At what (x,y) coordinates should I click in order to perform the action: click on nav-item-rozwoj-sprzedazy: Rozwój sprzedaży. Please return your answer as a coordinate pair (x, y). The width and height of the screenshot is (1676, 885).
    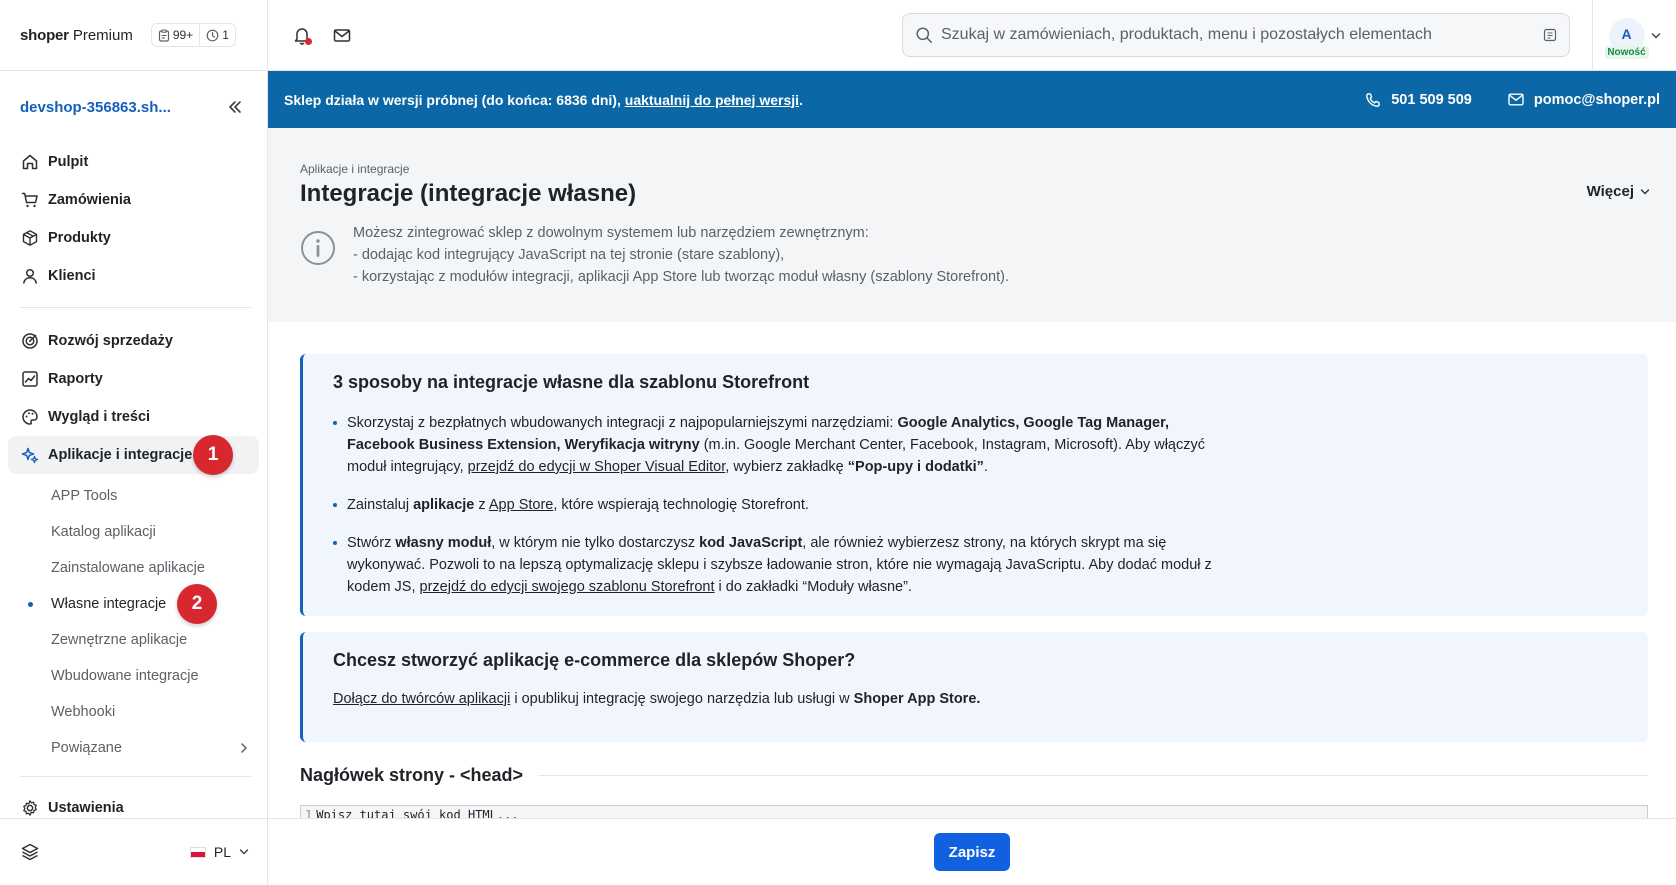
    Looking at the image, I should click on (133, 341).